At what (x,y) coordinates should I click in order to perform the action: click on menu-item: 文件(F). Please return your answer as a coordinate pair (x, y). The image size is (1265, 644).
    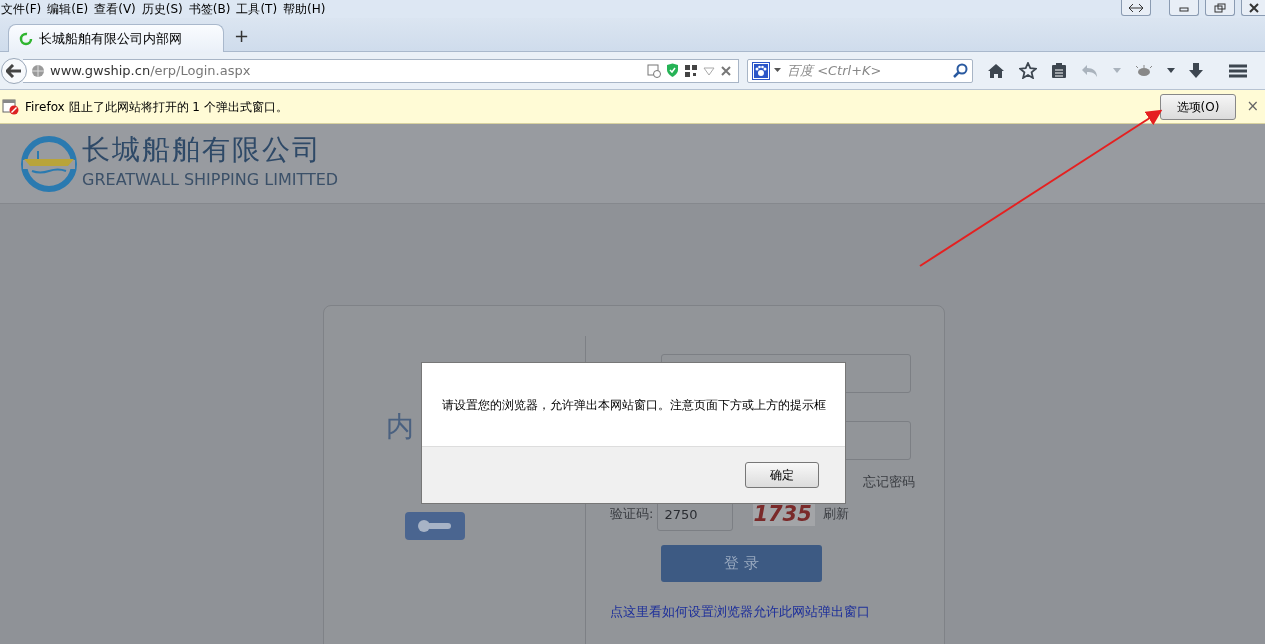
    Looking at the image, I should click on (23, 9).